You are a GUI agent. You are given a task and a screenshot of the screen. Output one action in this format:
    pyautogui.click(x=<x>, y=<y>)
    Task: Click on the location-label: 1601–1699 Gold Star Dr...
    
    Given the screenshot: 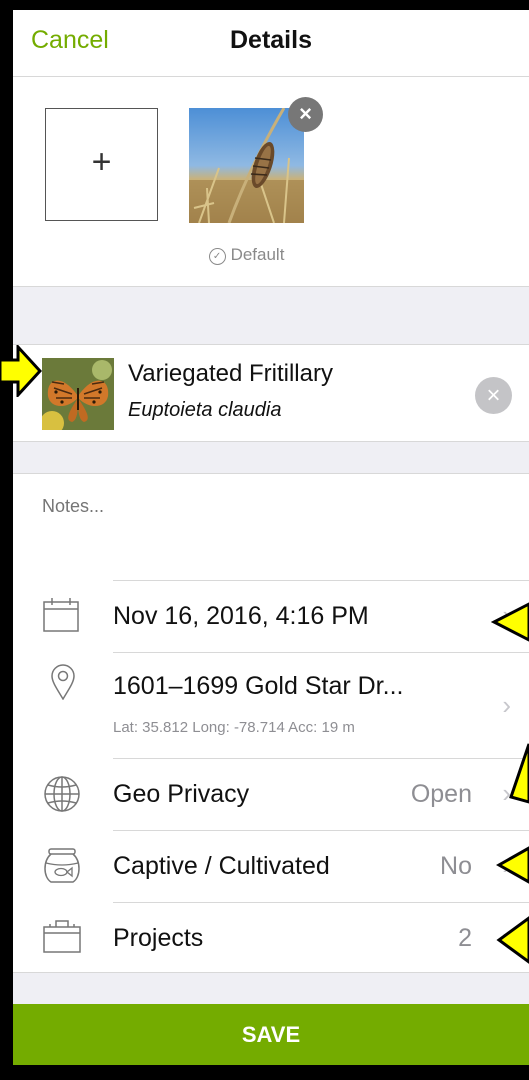 What is the action you would take?
    pyautogui.click(x=258, y=686)
    